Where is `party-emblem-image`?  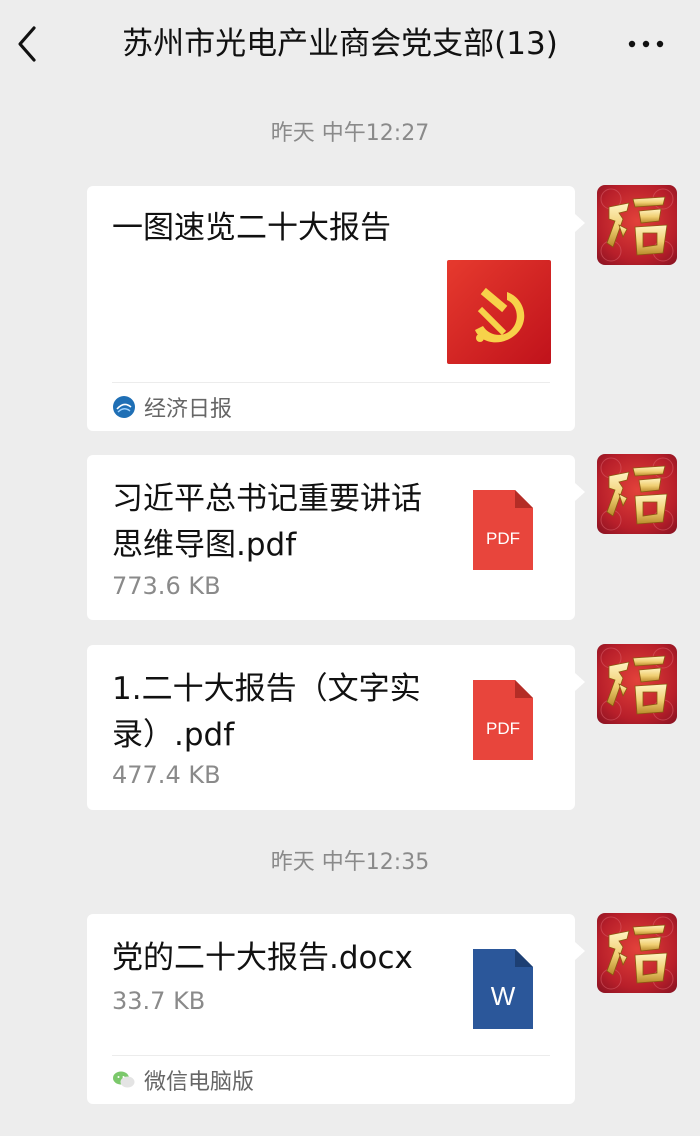
party-emblem-image is located at coordinates (499, 312).